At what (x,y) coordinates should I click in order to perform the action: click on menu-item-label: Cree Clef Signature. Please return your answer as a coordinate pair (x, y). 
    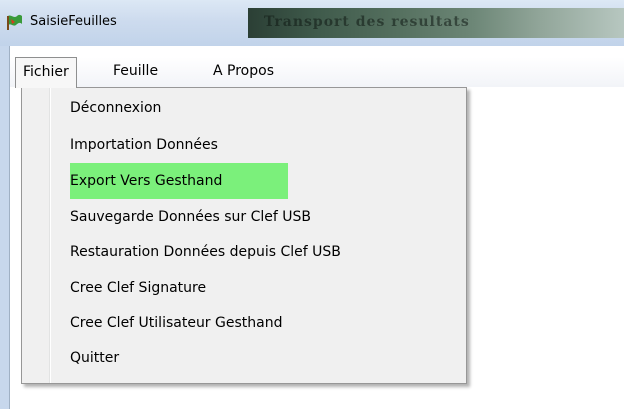
    Looking at the image, I should click on (138, 288).